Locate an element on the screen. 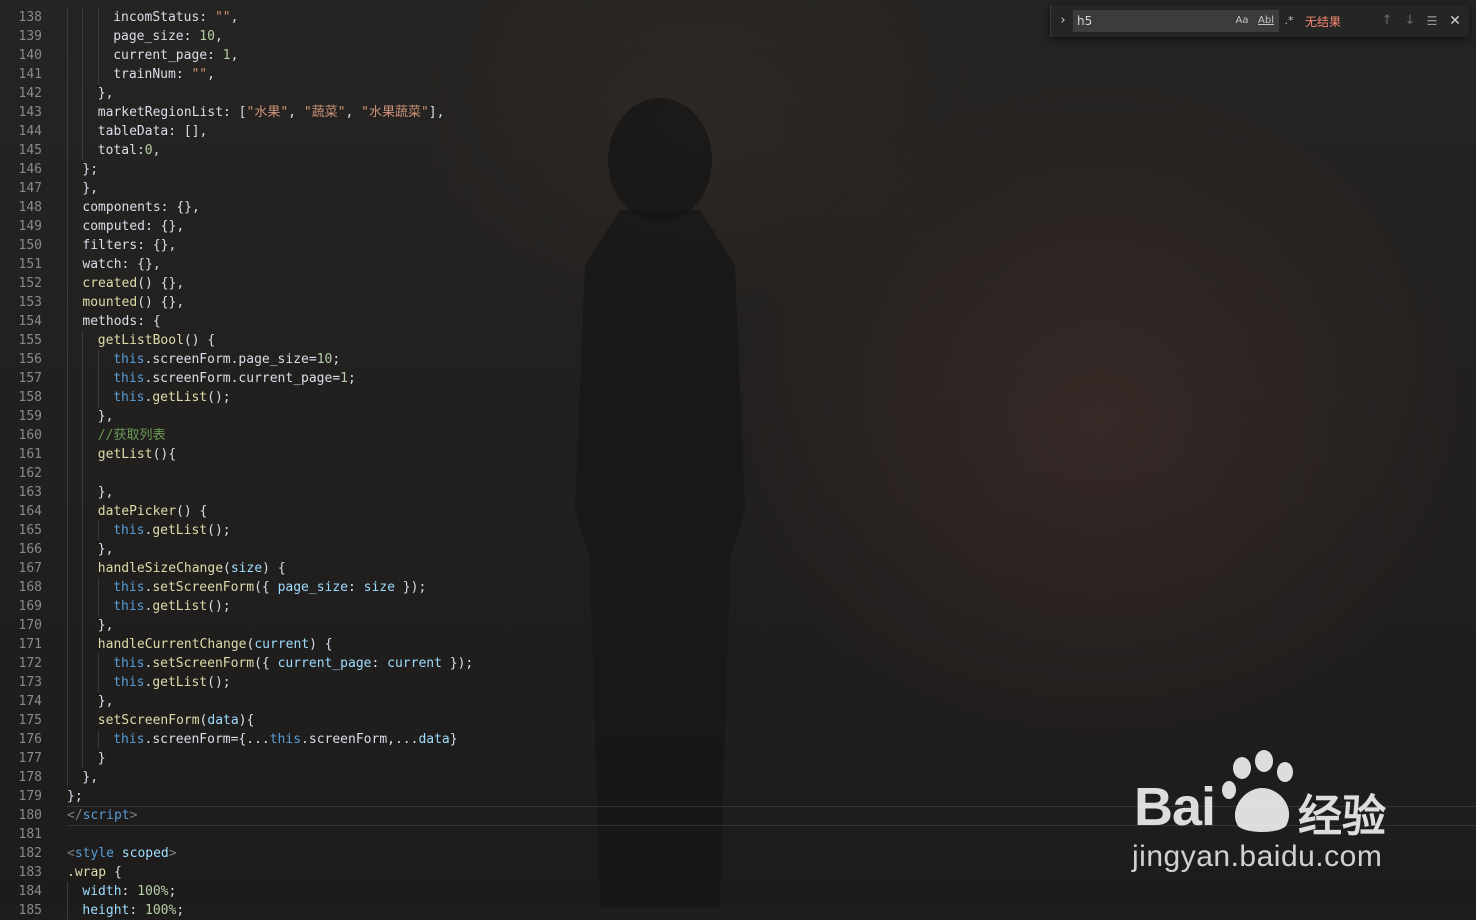 The image size is (1476, 920). code-text: }; is located at coordinates (75, 796).